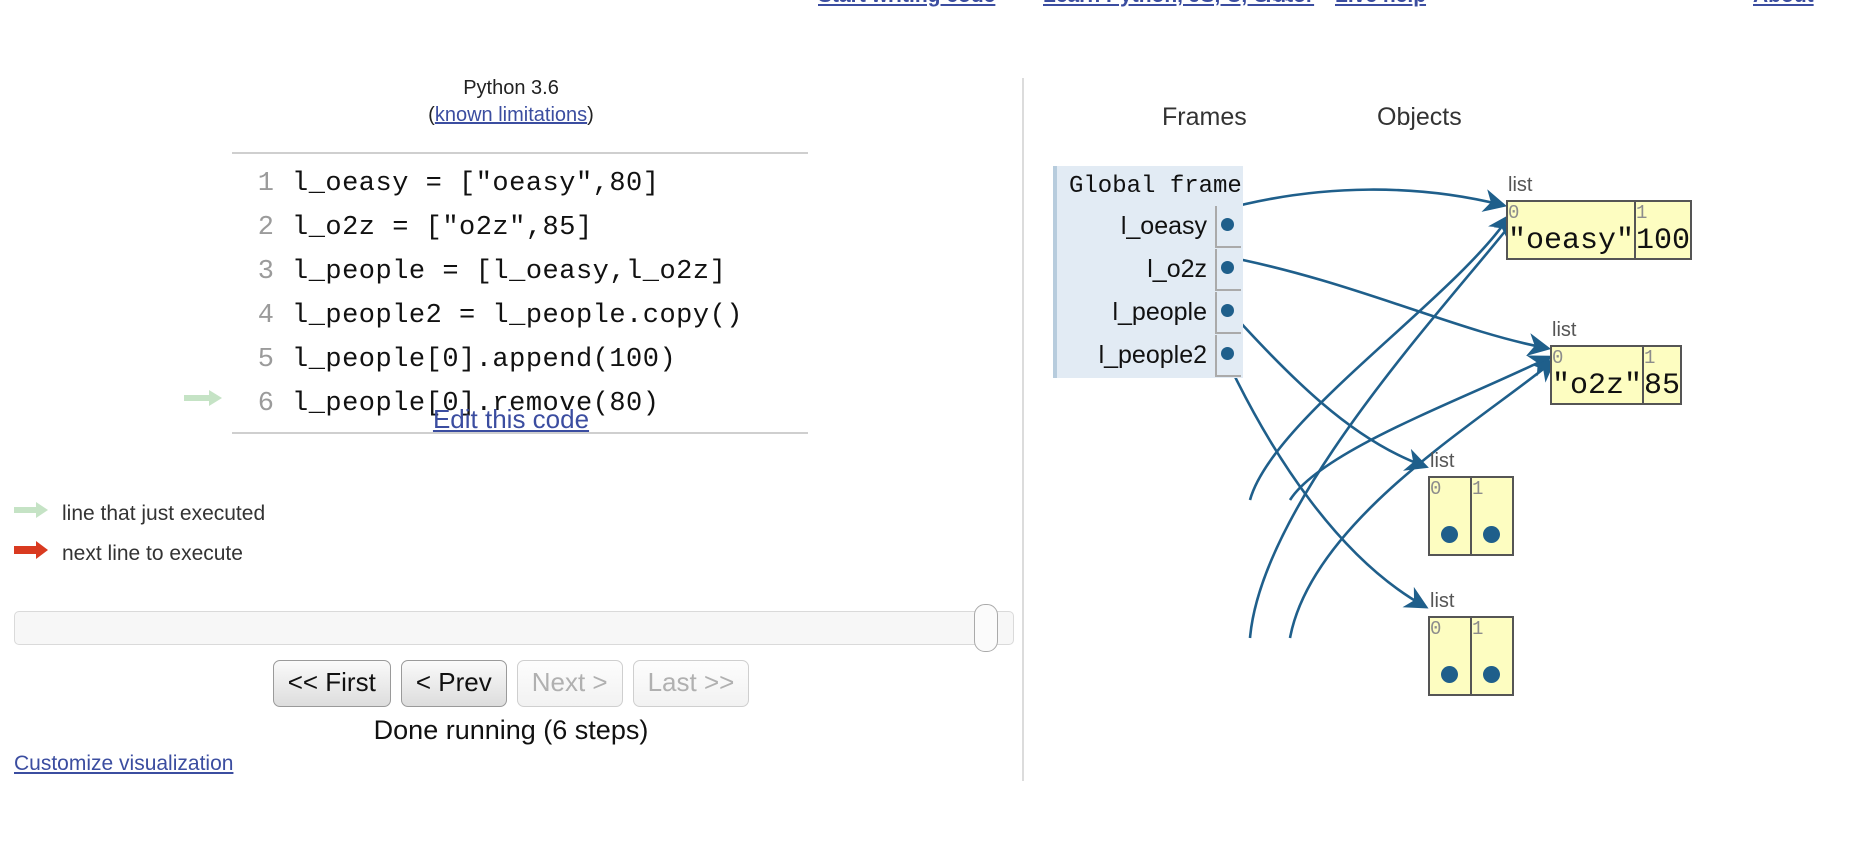 The height and width of the screenshot is (842, 1860). I want to click on execution-slider-handle, so click(986, 628).